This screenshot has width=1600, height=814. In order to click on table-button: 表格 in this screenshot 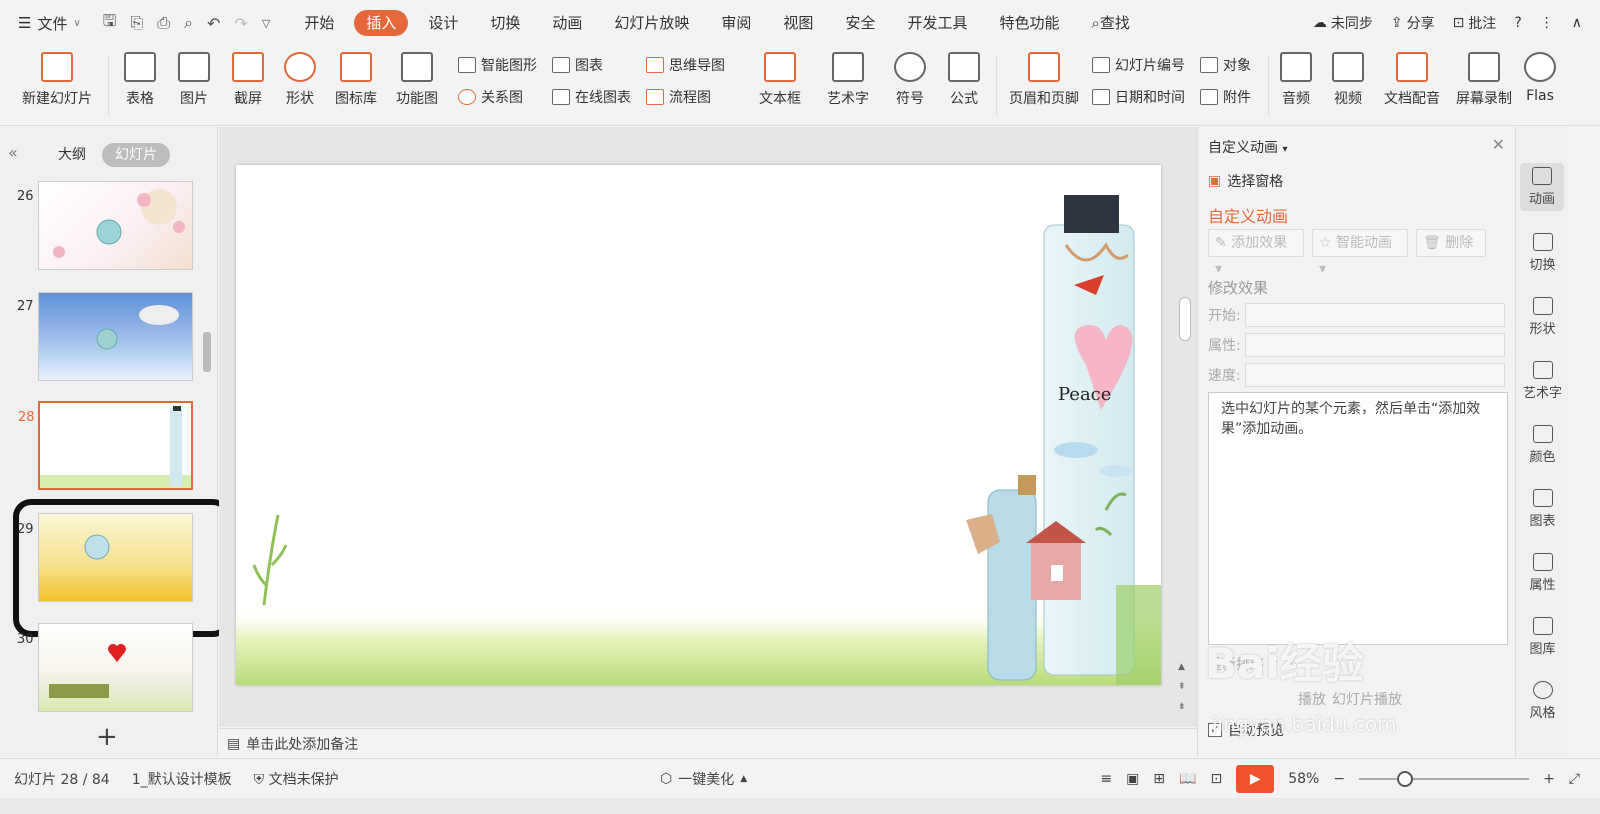, I will do `click(140, 80)`.